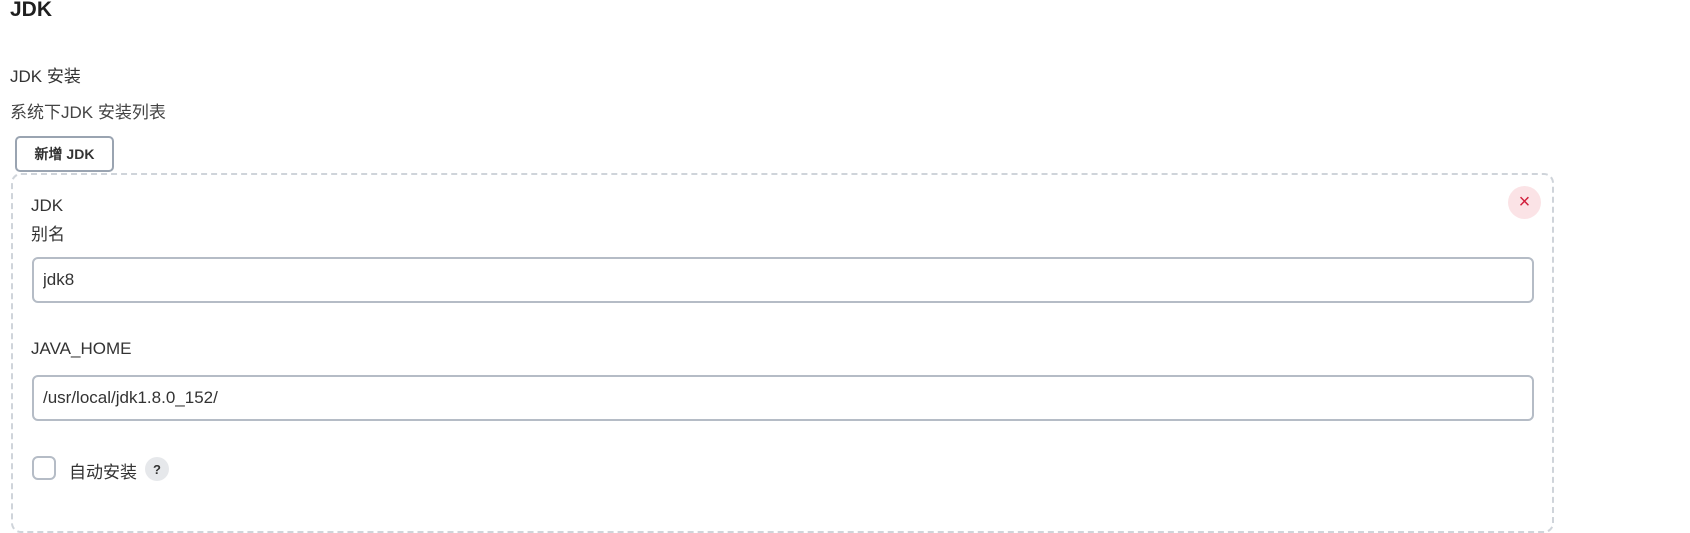 This screenshot has height=533, width=1690. I want to click on jdk-entry-type-label: JDK, so click(47, 205).